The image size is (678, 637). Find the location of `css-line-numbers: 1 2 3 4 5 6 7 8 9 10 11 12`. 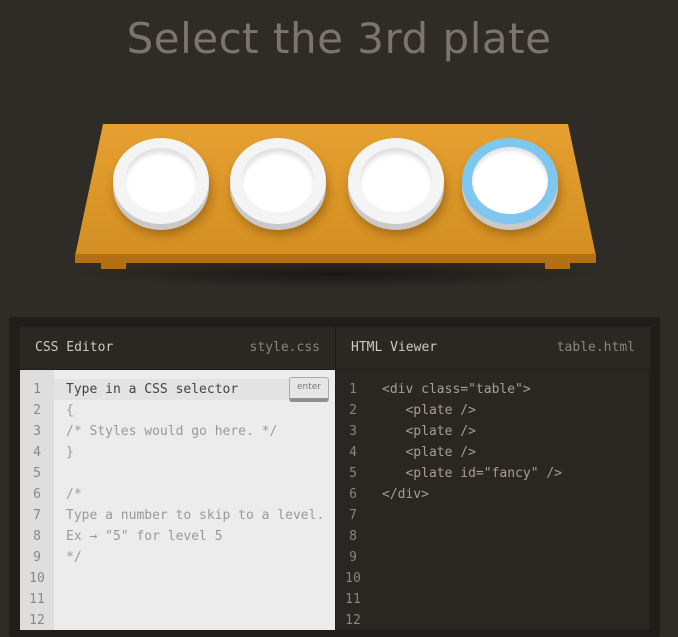

css-line-numbers: 1 2 3 4 5 6 7 8 9 10 11 12 is located at coordinates (37, 500).